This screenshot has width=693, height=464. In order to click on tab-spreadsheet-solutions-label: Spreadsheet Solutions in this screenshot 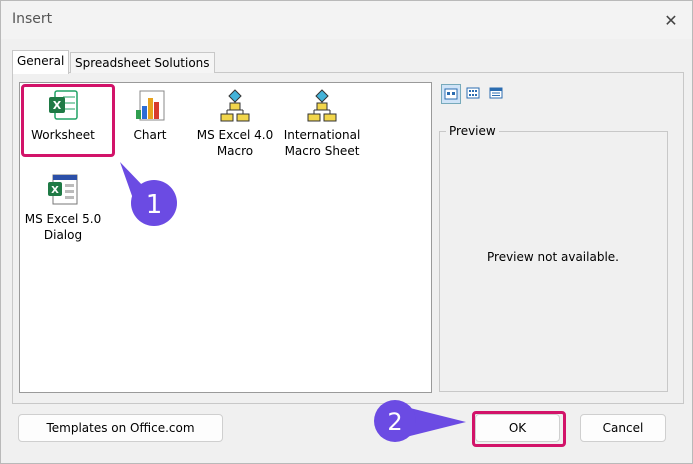, I will do `click(142, 63)`.